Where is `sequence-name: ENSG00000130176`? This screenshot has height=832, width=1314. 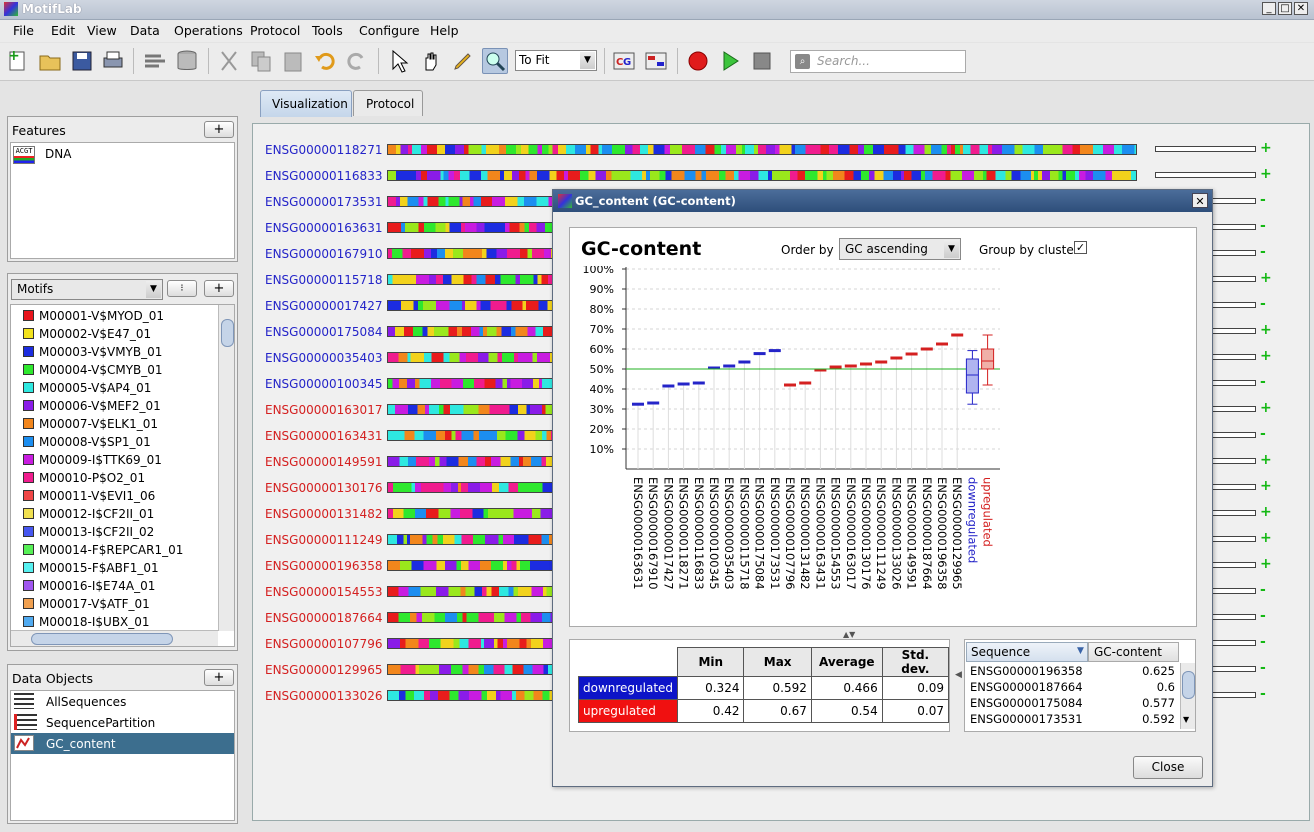
sequence-name: ENSG00000130176 is located at coordinates (323, 488).